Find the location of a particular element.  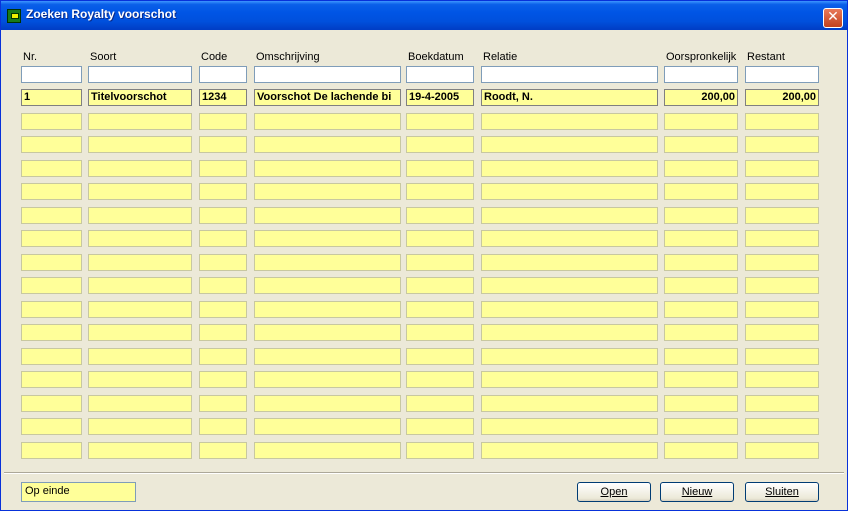

grid-cell: 1234 is located at coordinates (223, 97).